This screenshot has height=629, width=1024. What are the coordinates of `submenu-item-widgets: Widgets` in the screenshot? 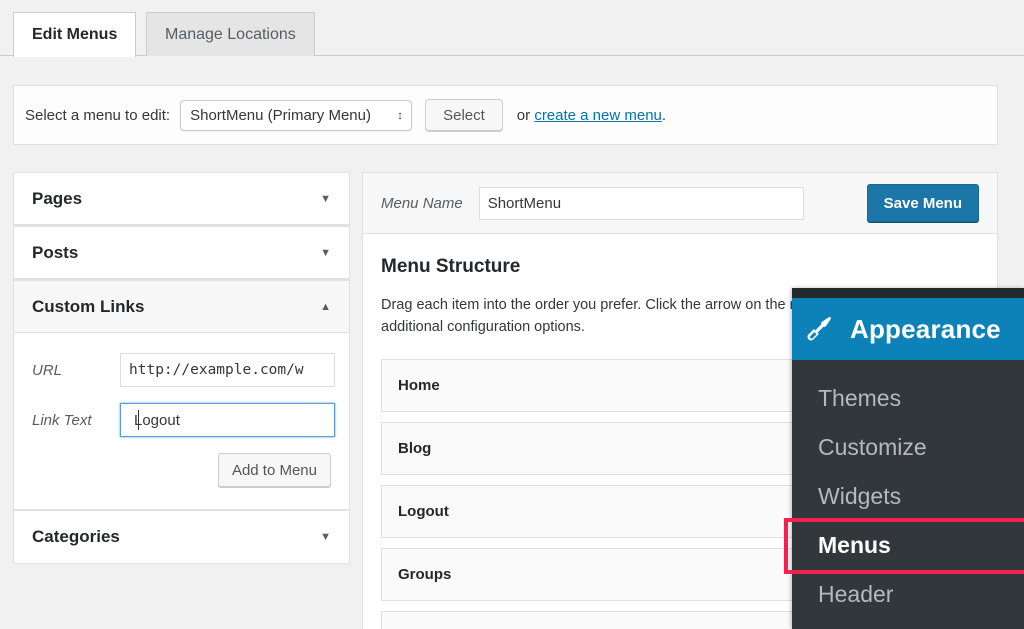 It's located at (908, 496).